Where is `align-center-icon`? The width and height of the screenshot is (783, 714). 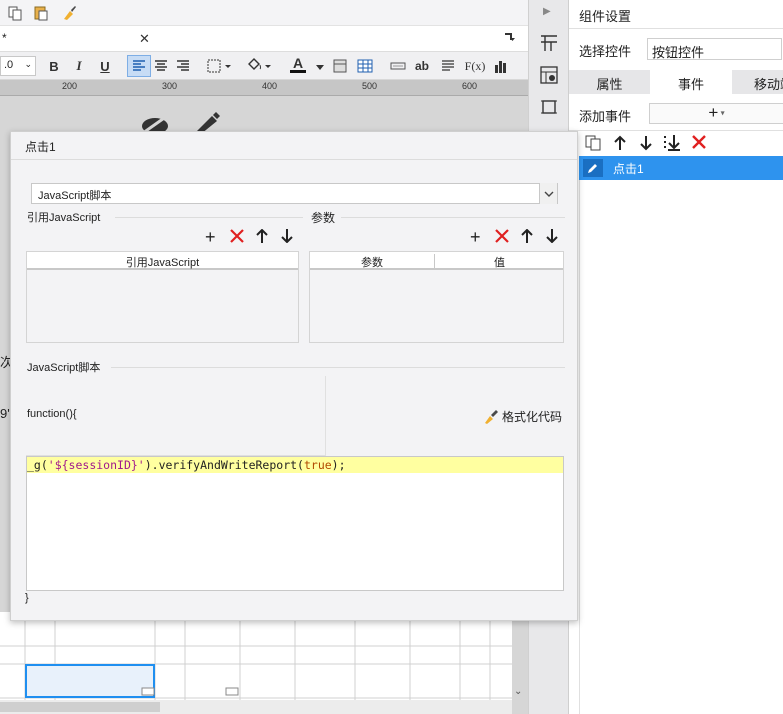 align-center-icon is located at coordinates (161, 65).